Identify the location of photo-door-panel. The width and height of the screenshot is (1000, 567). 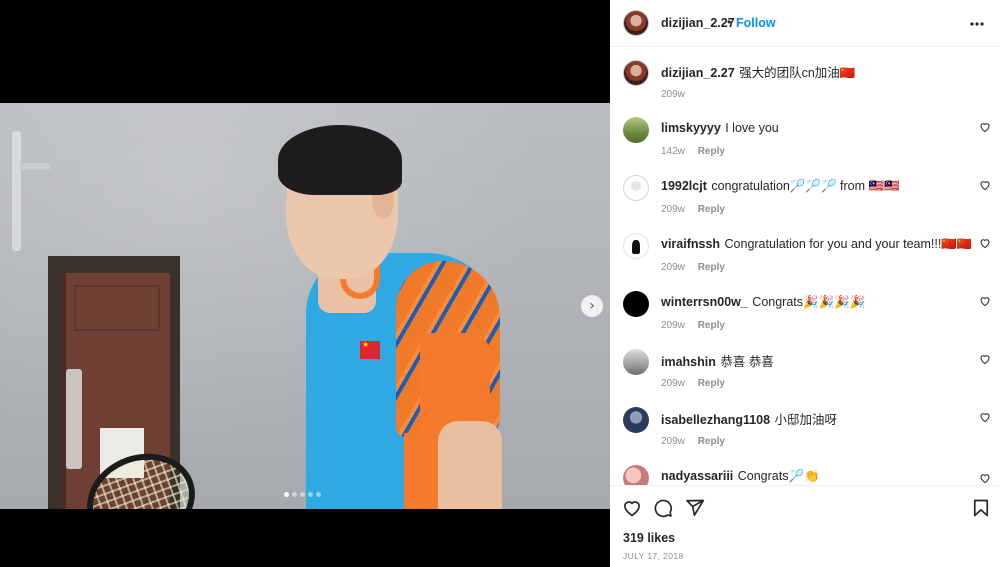
(117, 308).